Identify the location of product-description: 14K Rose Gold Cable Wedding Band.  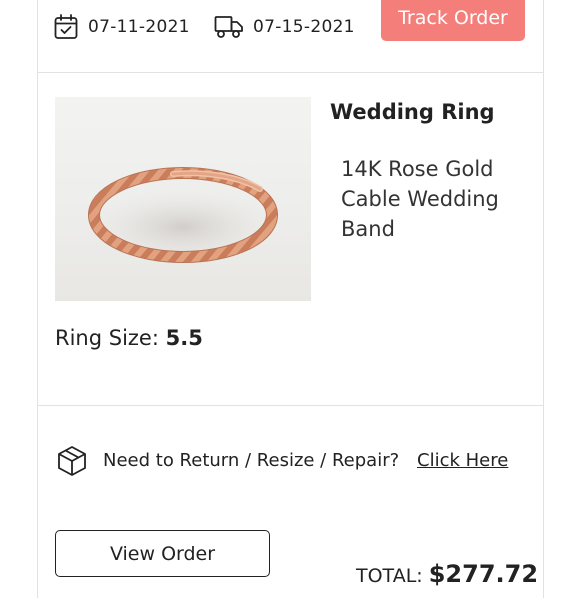
(420, 199).